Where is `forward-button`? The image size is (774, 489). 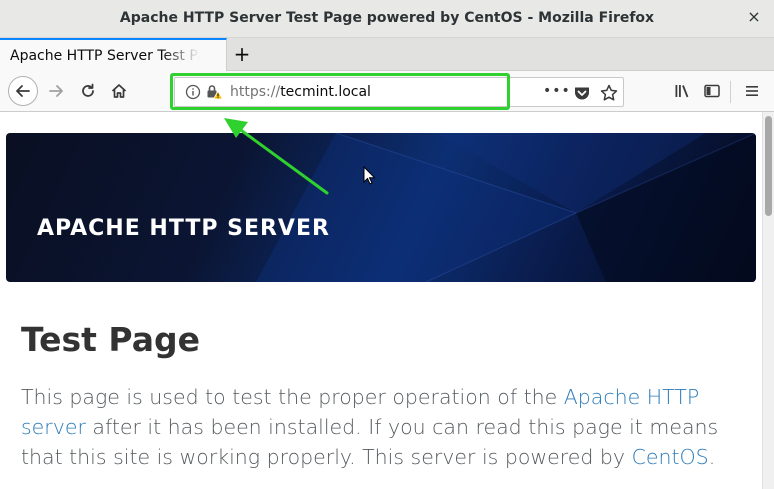 forward-button is located at coordinates (56, 91).